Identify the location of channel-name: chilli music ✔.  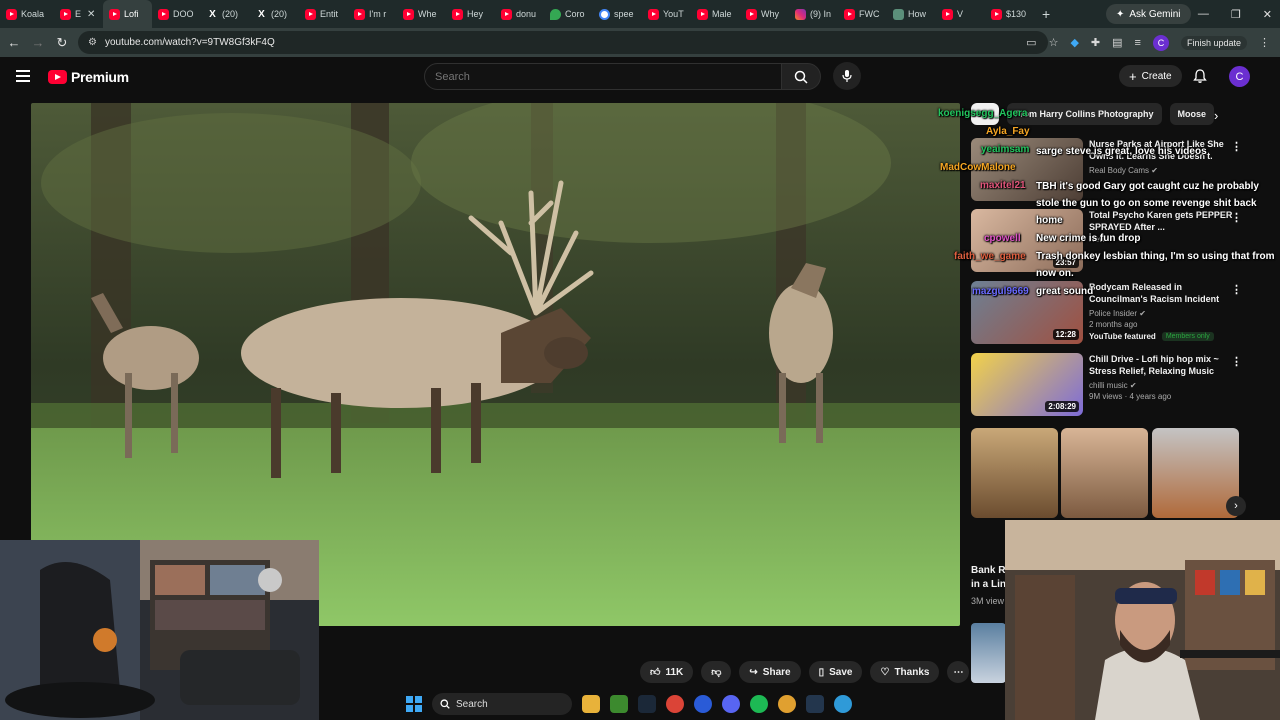
(1163, 385).